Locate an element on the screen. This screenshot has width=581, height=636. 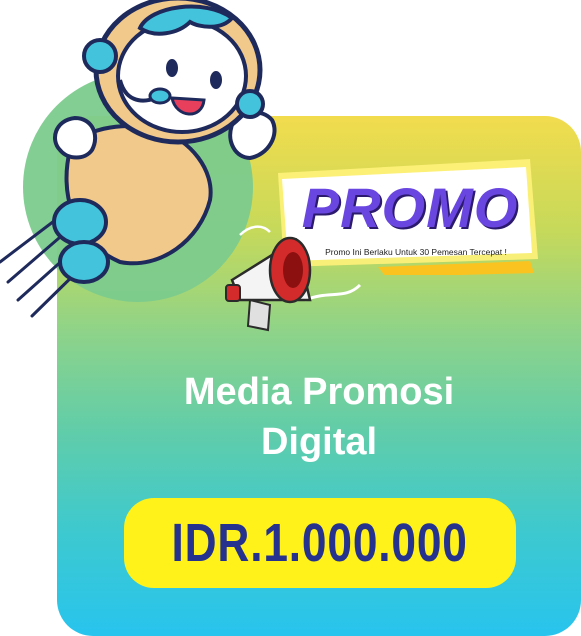
price-label: IDR.1.000.000 is located at coordinates (320, 543).